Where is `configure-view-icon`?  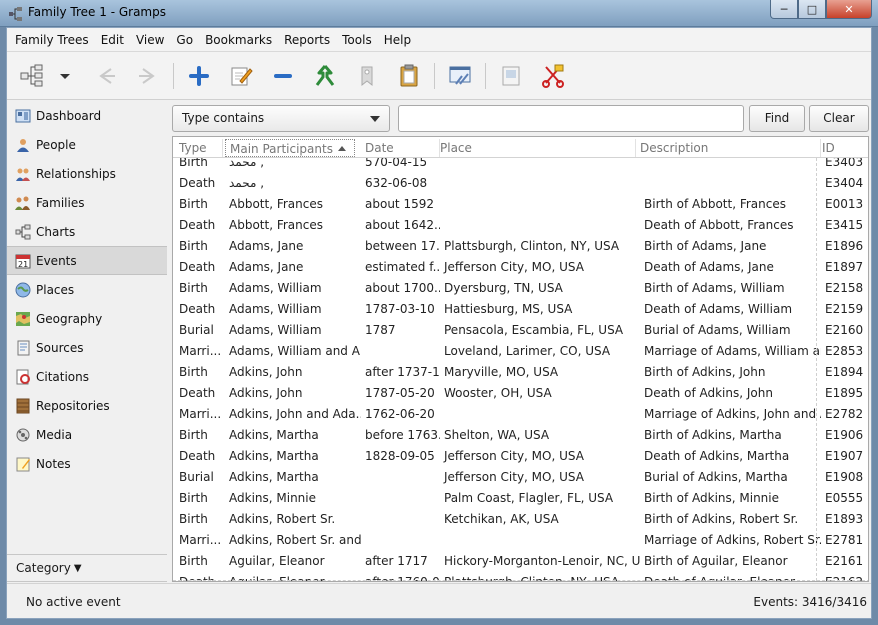 configure-view-icon is located at coordinates (460, 75).